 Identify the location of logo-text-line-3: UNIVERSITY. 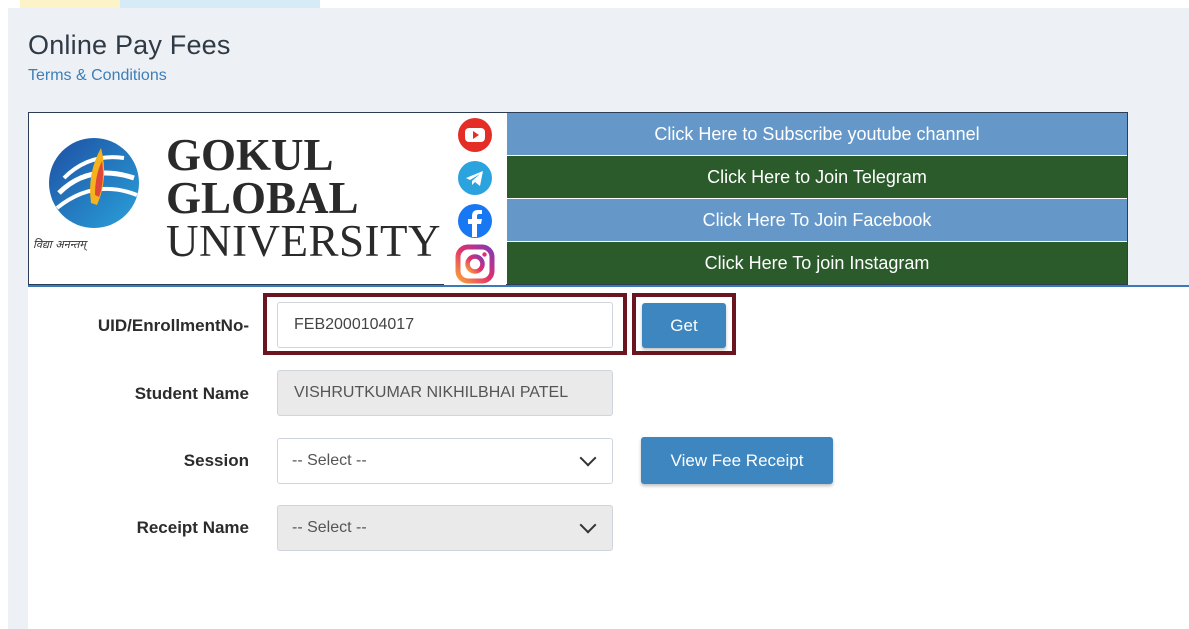
(303, 241).